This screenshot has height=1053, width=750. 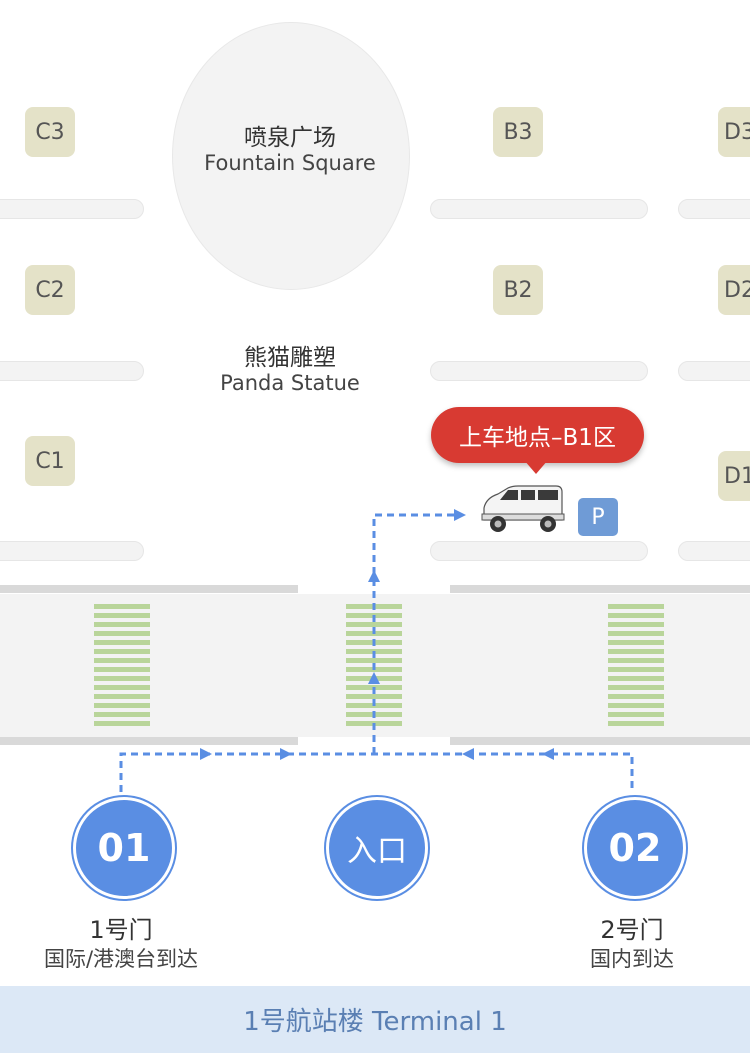 I want to click on route-gates-line, so click(x=376, y=772).